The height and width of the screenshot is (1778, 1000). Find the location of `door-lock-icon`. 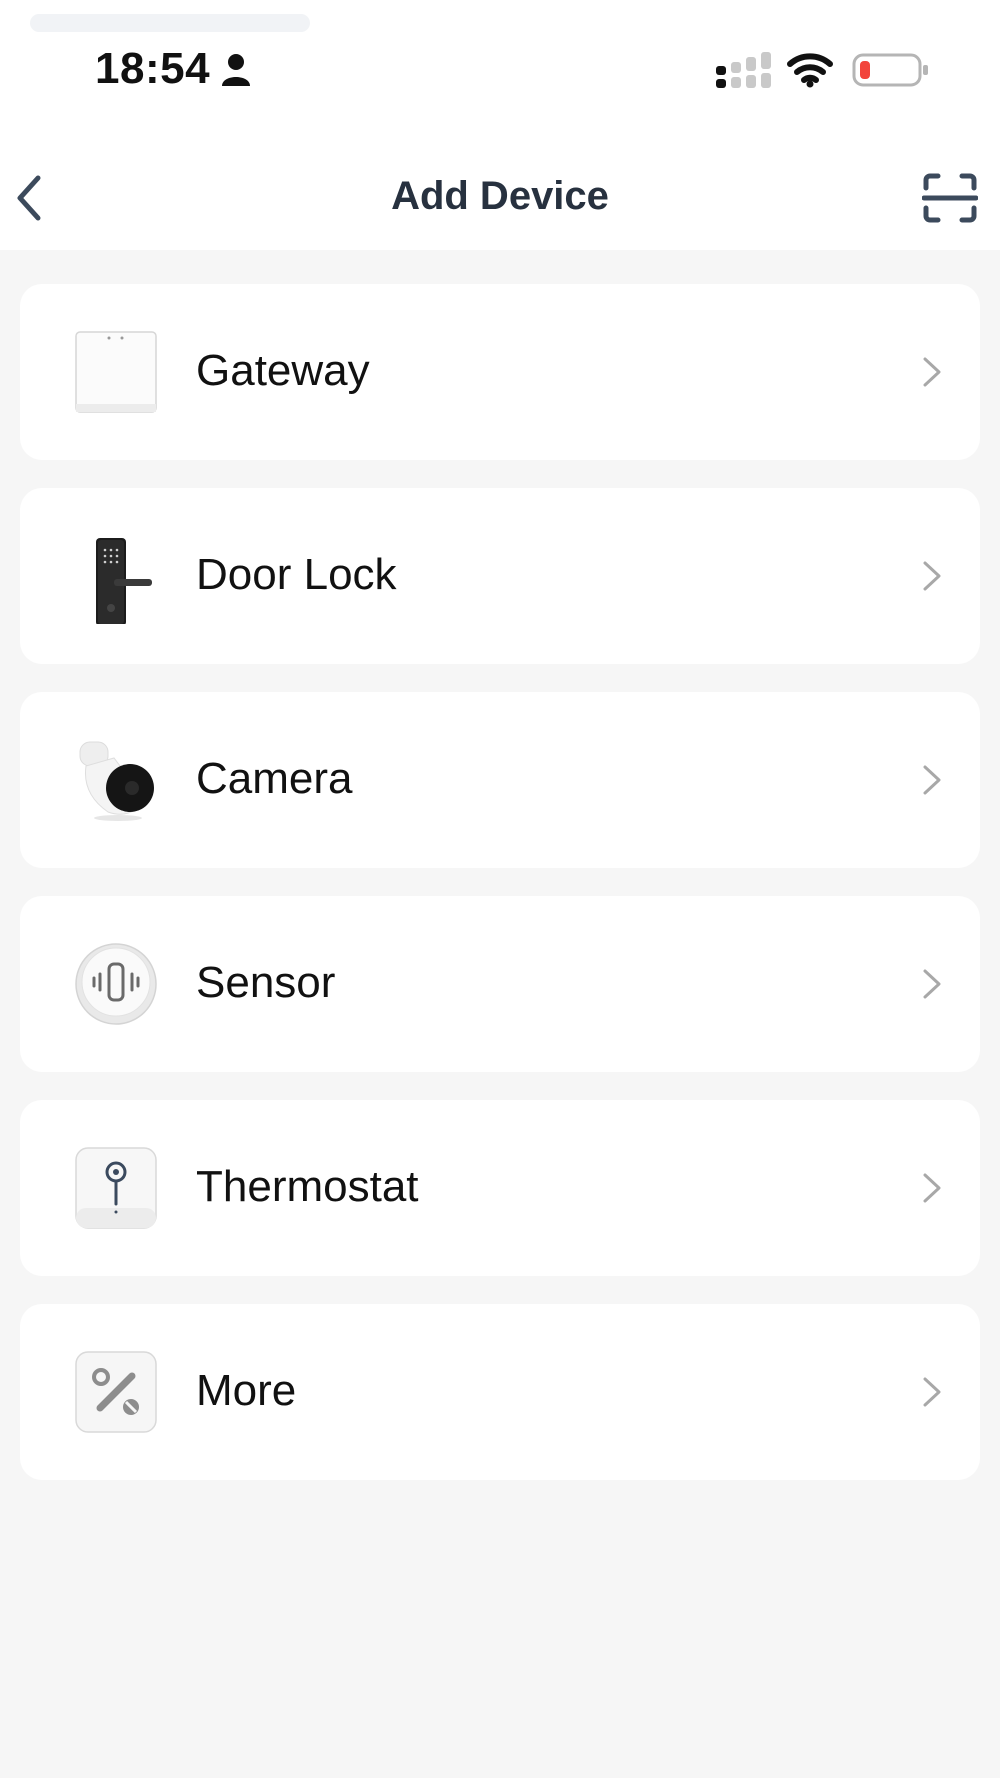

door-lock-icon is located at coordinates (124, 581).